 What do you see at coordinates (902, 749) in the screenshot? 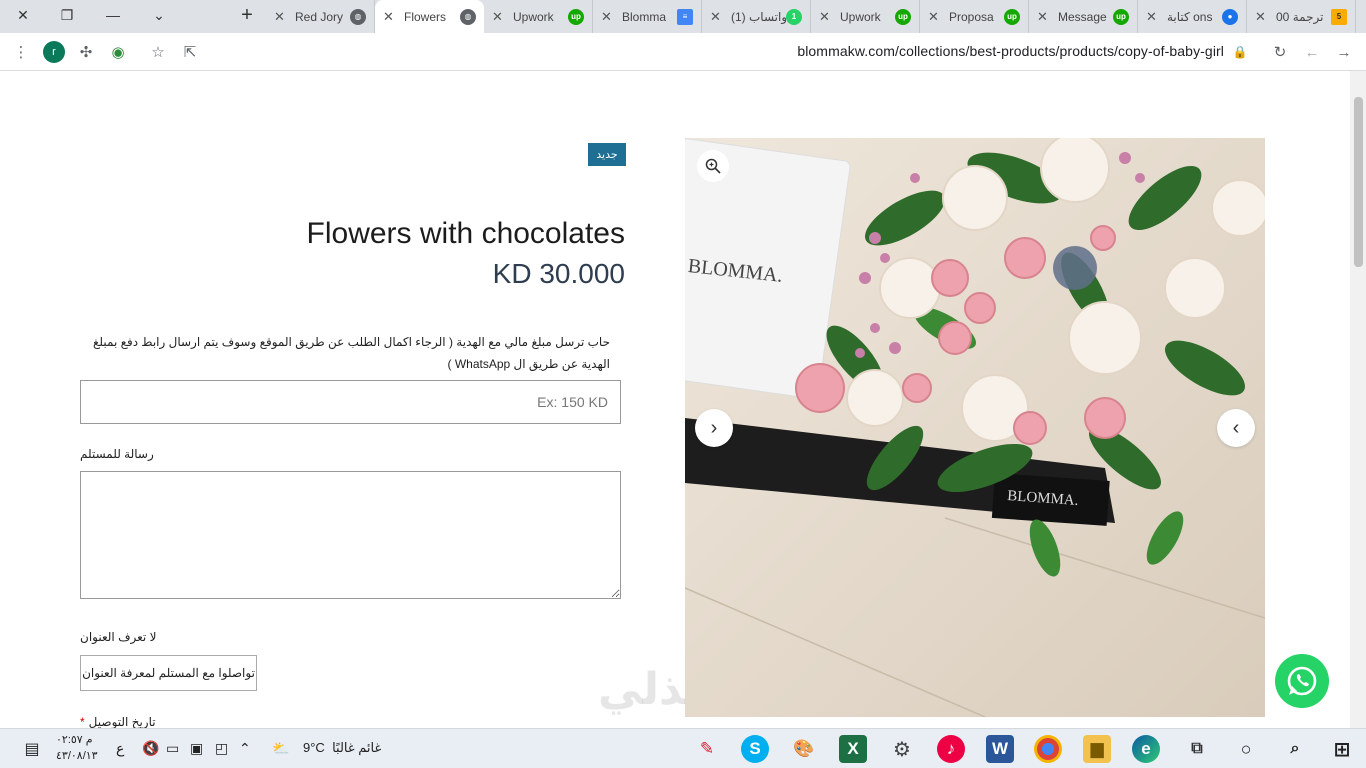
I see `settings-gear-icon: ⚙` at bounding box center [902, 749].